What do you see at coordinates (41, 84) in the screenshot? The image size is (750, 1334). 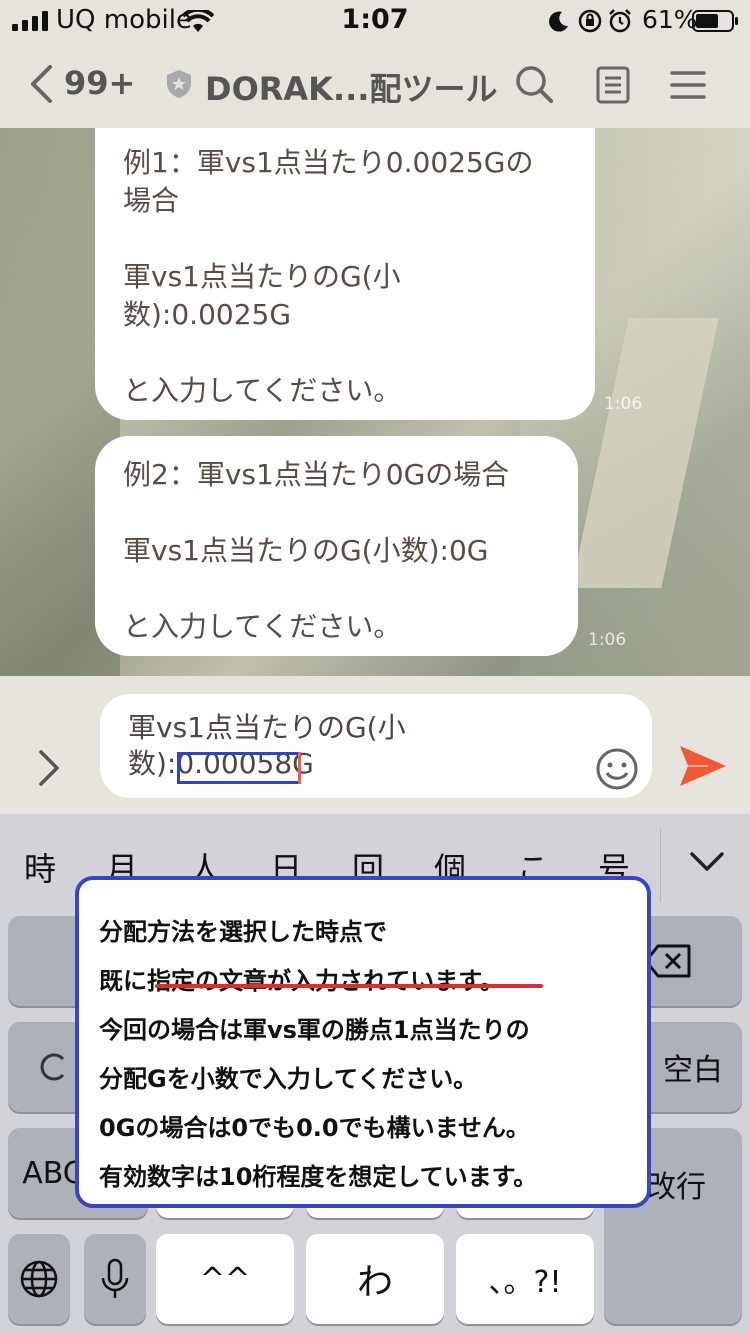 I see `back-chevron-icon` at bounding box center [41, 84].